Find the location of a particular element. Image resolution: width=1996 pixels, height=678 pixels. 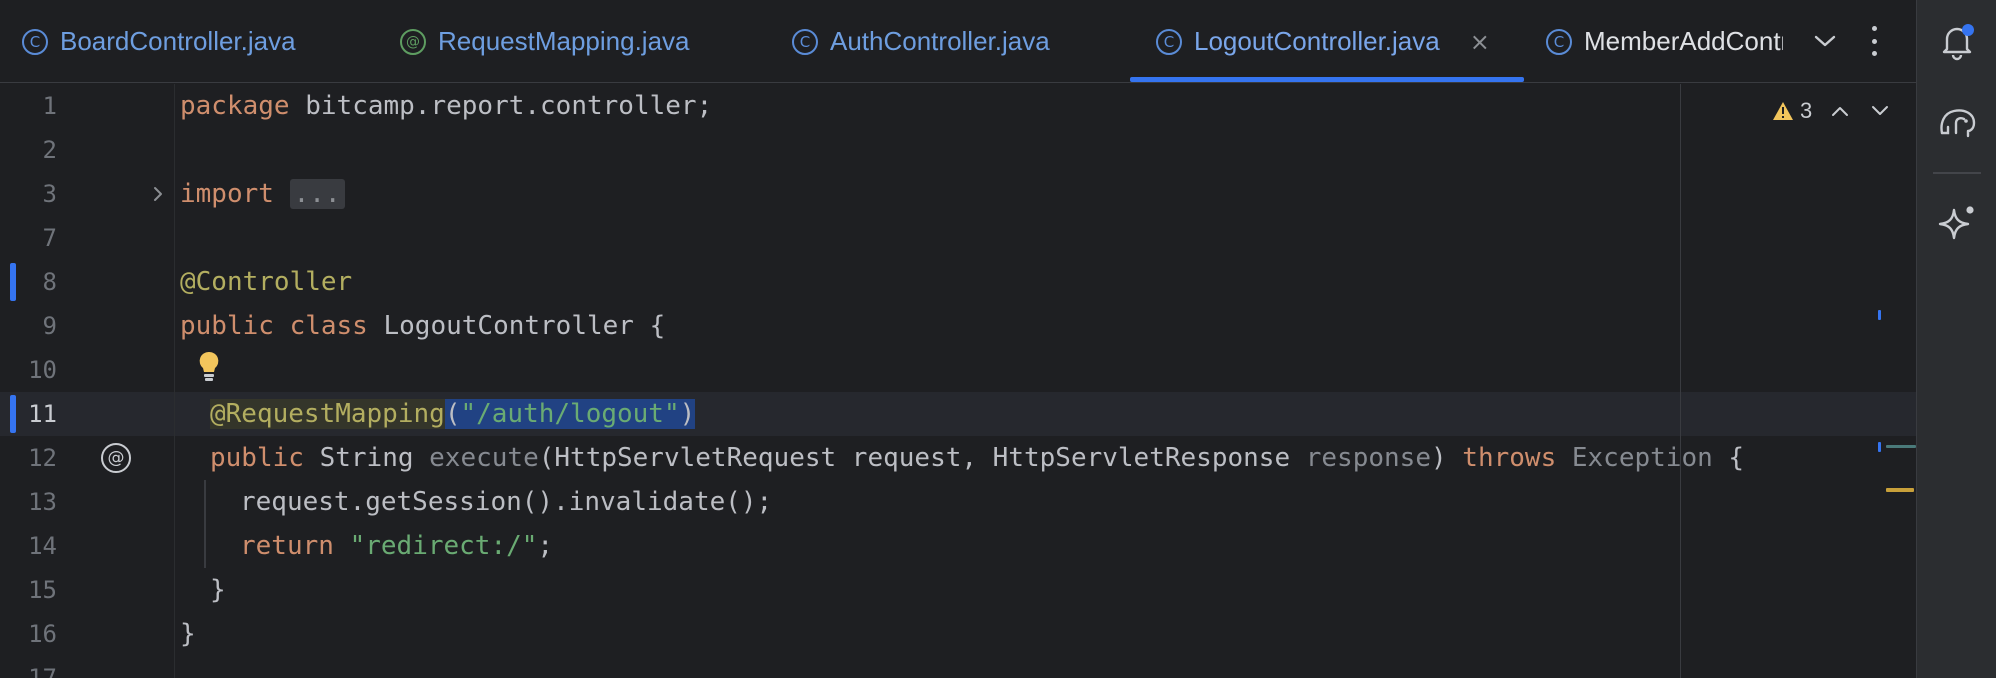

close-paren: ) is located at coordinates (1446, 458).